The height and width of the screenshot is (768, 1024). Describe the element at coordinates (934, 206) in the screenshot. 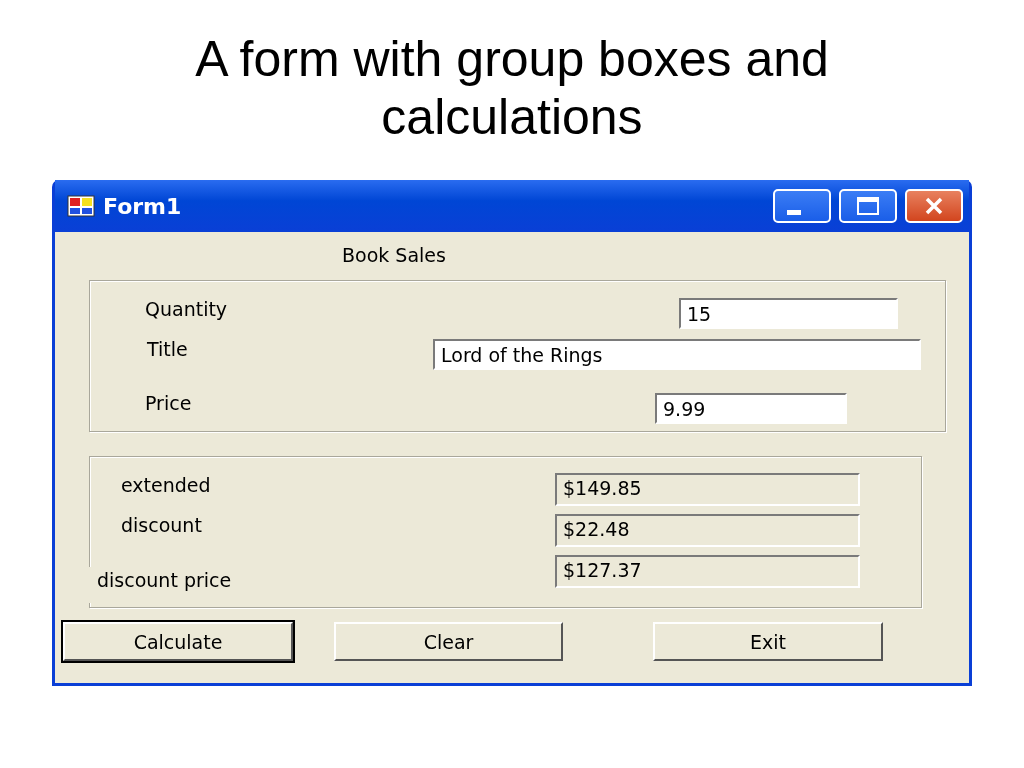

I see `close-button` at that location.